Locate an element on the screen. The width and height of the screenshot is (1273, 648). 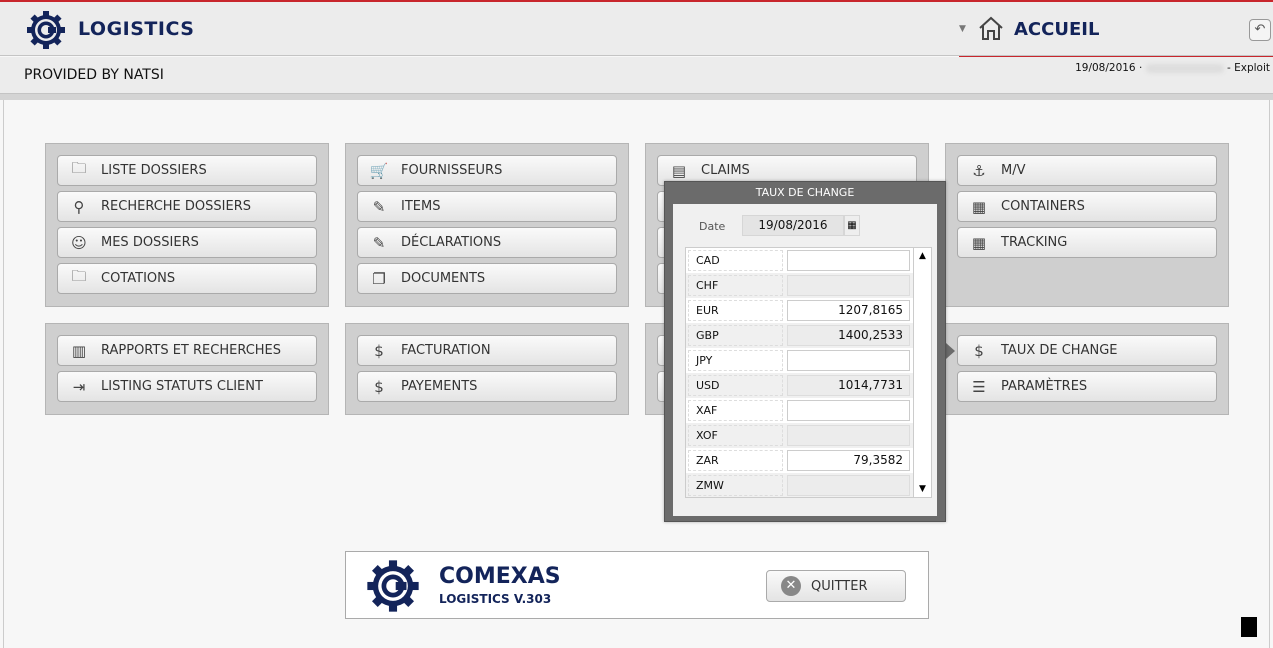
currency-code: XAF is located at coordinates (735, 410).